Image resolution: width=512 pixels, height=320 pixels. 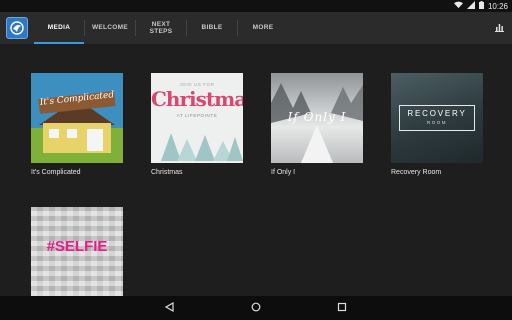 I want to click on media-thumbnail: RECOVERY ROOM, so click(x=437, y=118).